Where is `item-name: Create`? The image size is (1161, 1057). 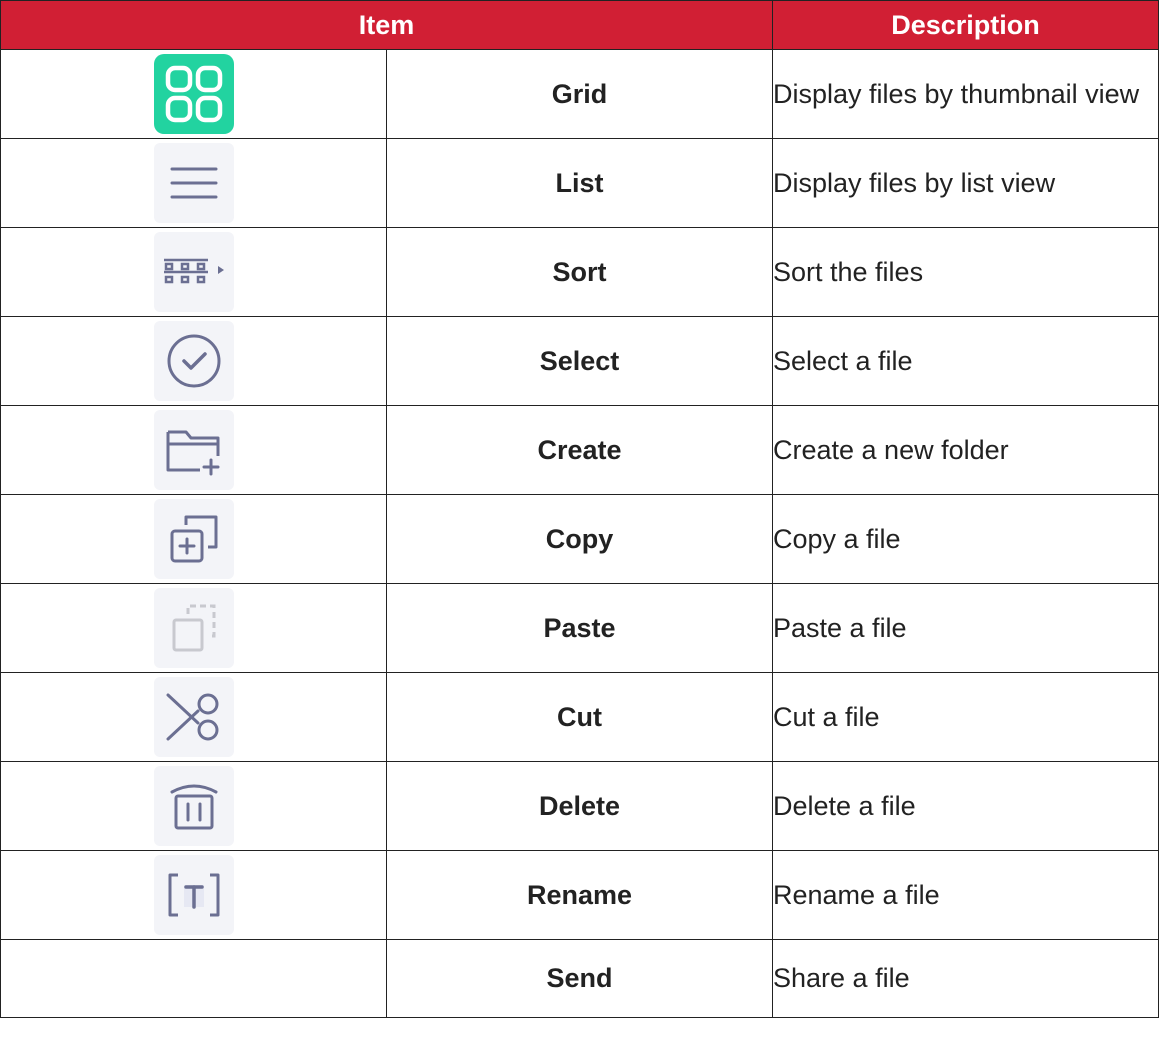 item-name: Create is located at coordinates (579, 450).